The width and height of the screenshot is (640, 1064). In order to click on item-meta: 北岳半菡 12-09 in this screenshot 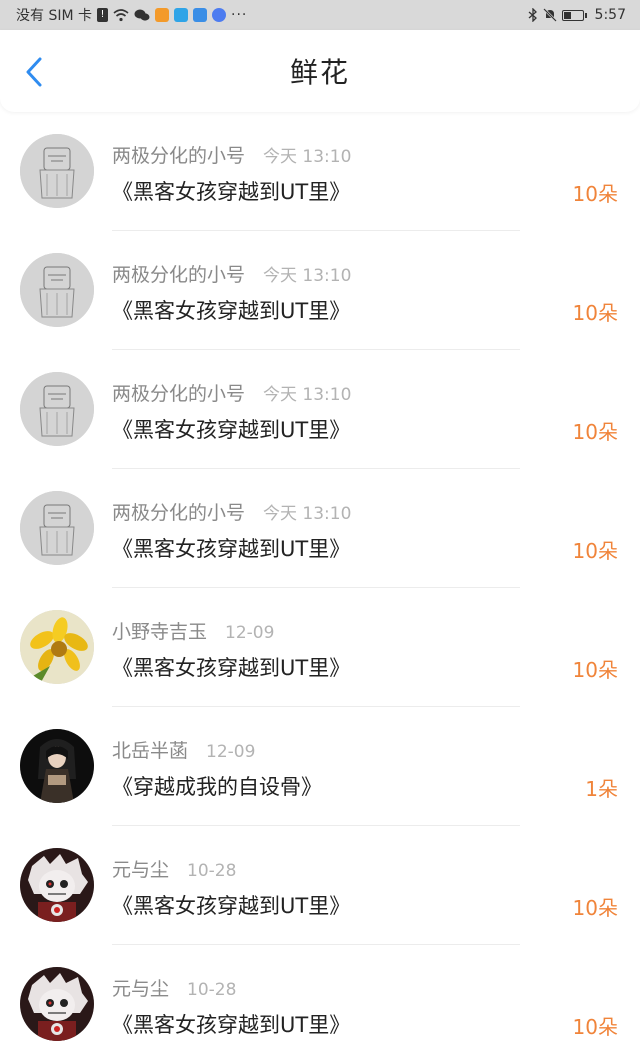, I will do `click(183, 749)`.